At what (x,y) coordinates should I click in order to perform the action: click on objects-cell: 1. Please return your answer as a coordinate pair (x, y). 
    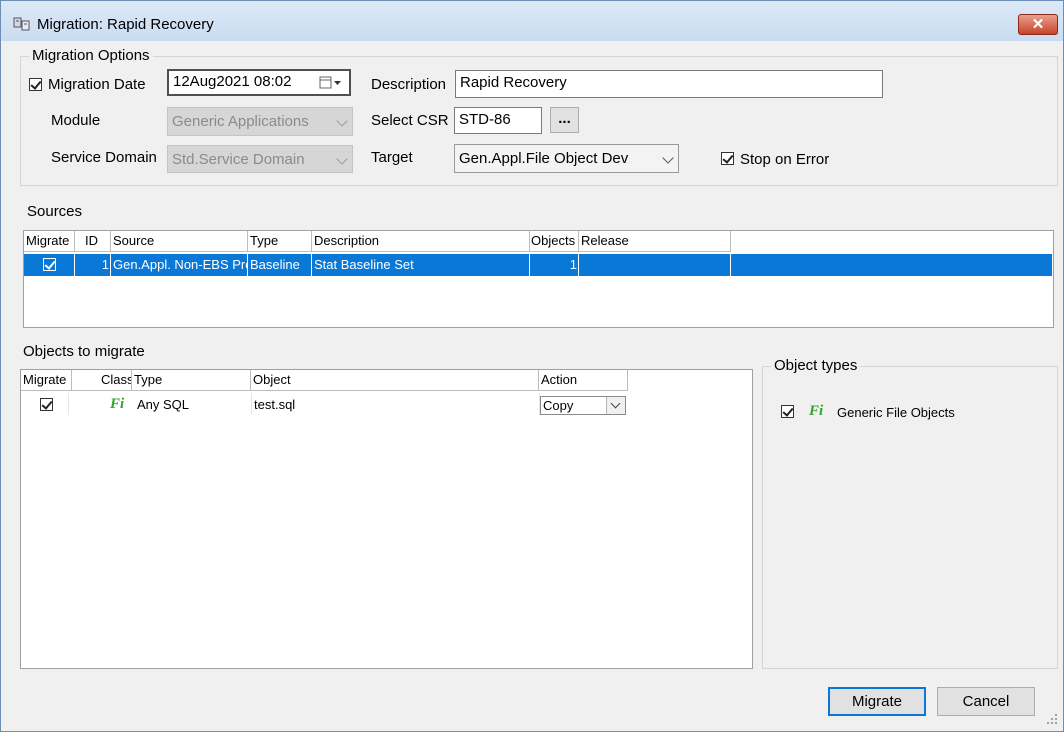
    Looking at the image, I should click on (554, 265).